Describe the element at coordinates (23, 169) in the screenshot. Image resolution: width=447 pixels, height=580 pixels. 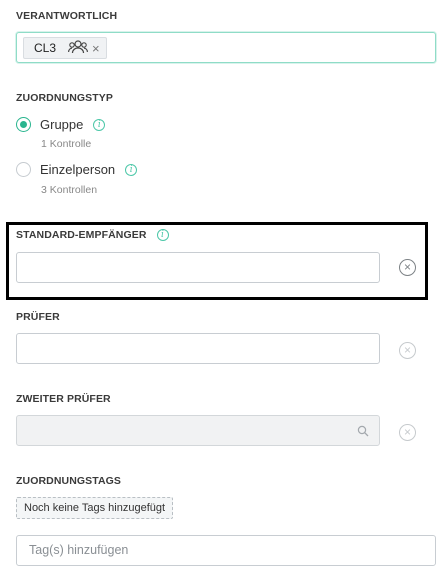
I see `radio-individual` at that location.